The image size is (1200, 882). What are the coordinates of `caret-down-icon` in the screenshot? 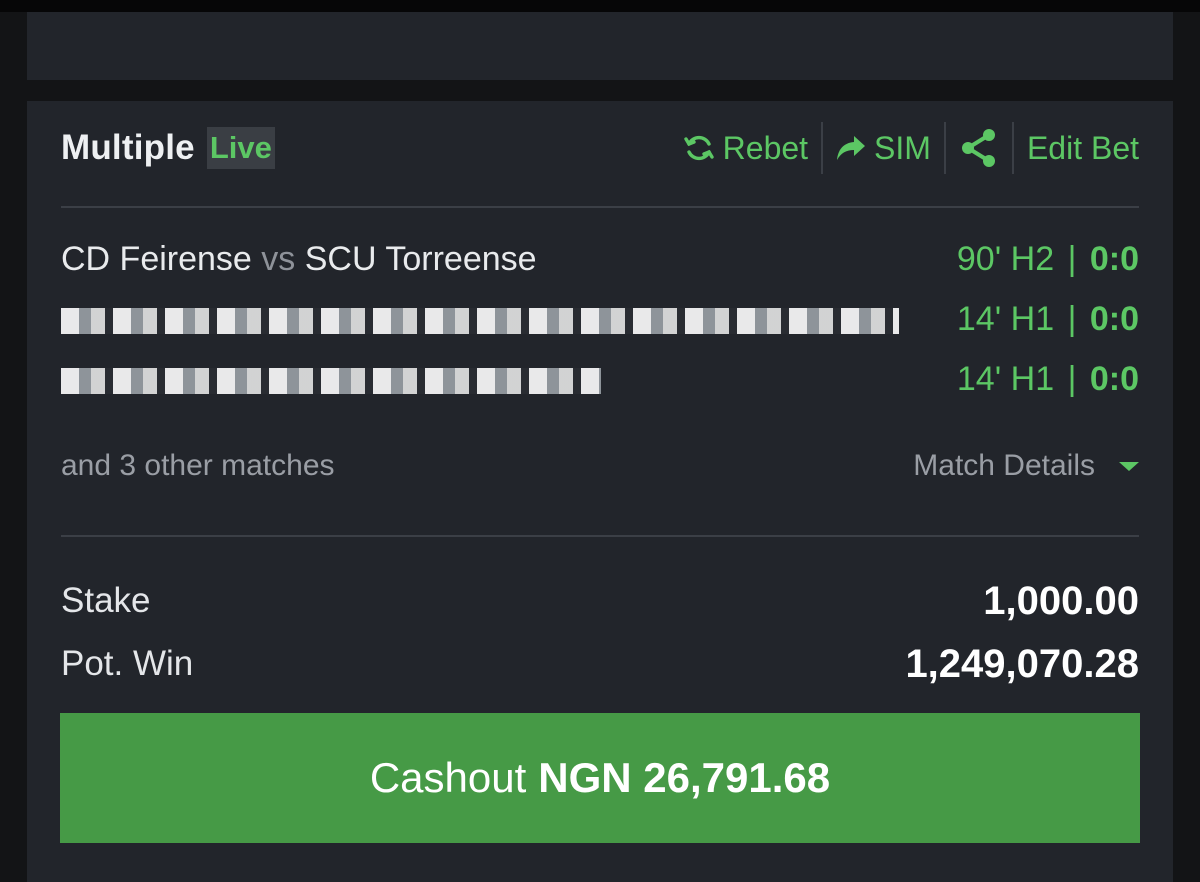 It's located at (1129, 466).